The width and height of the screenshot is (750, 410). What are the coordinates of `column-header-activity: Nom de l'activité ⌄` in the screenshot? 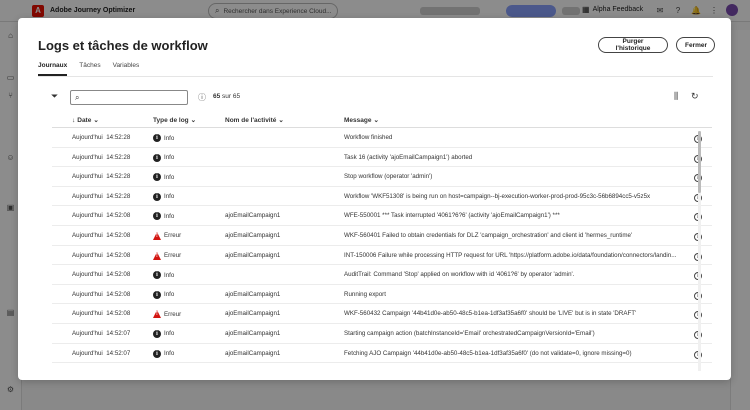 It's located at (254, 120).